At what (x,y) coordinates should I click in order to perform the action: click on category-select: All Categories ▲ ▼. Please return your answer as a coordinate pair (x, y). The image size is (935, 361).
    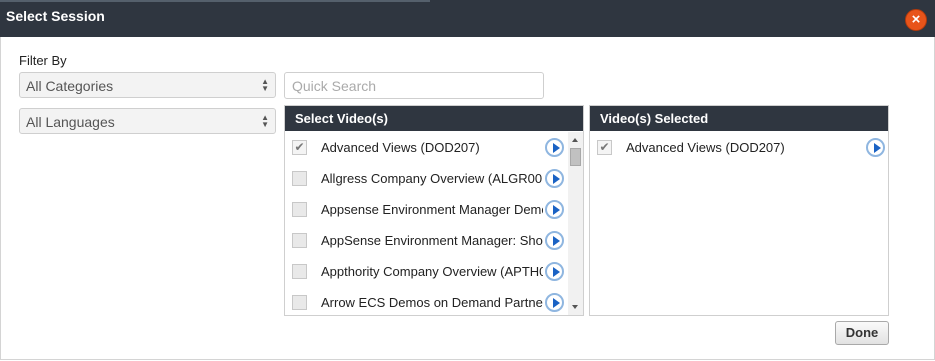
    Looking at the image, I should click on (147, 85).